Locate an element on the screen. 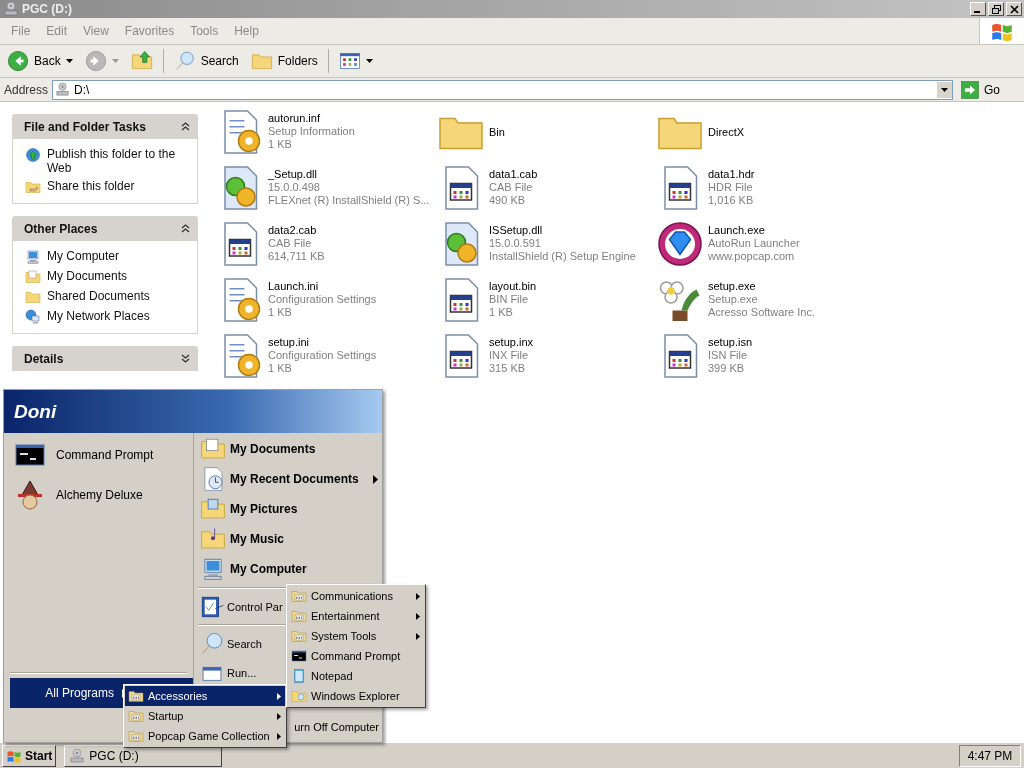  file-detail: 399 KB is located at coordinates (727, 368).